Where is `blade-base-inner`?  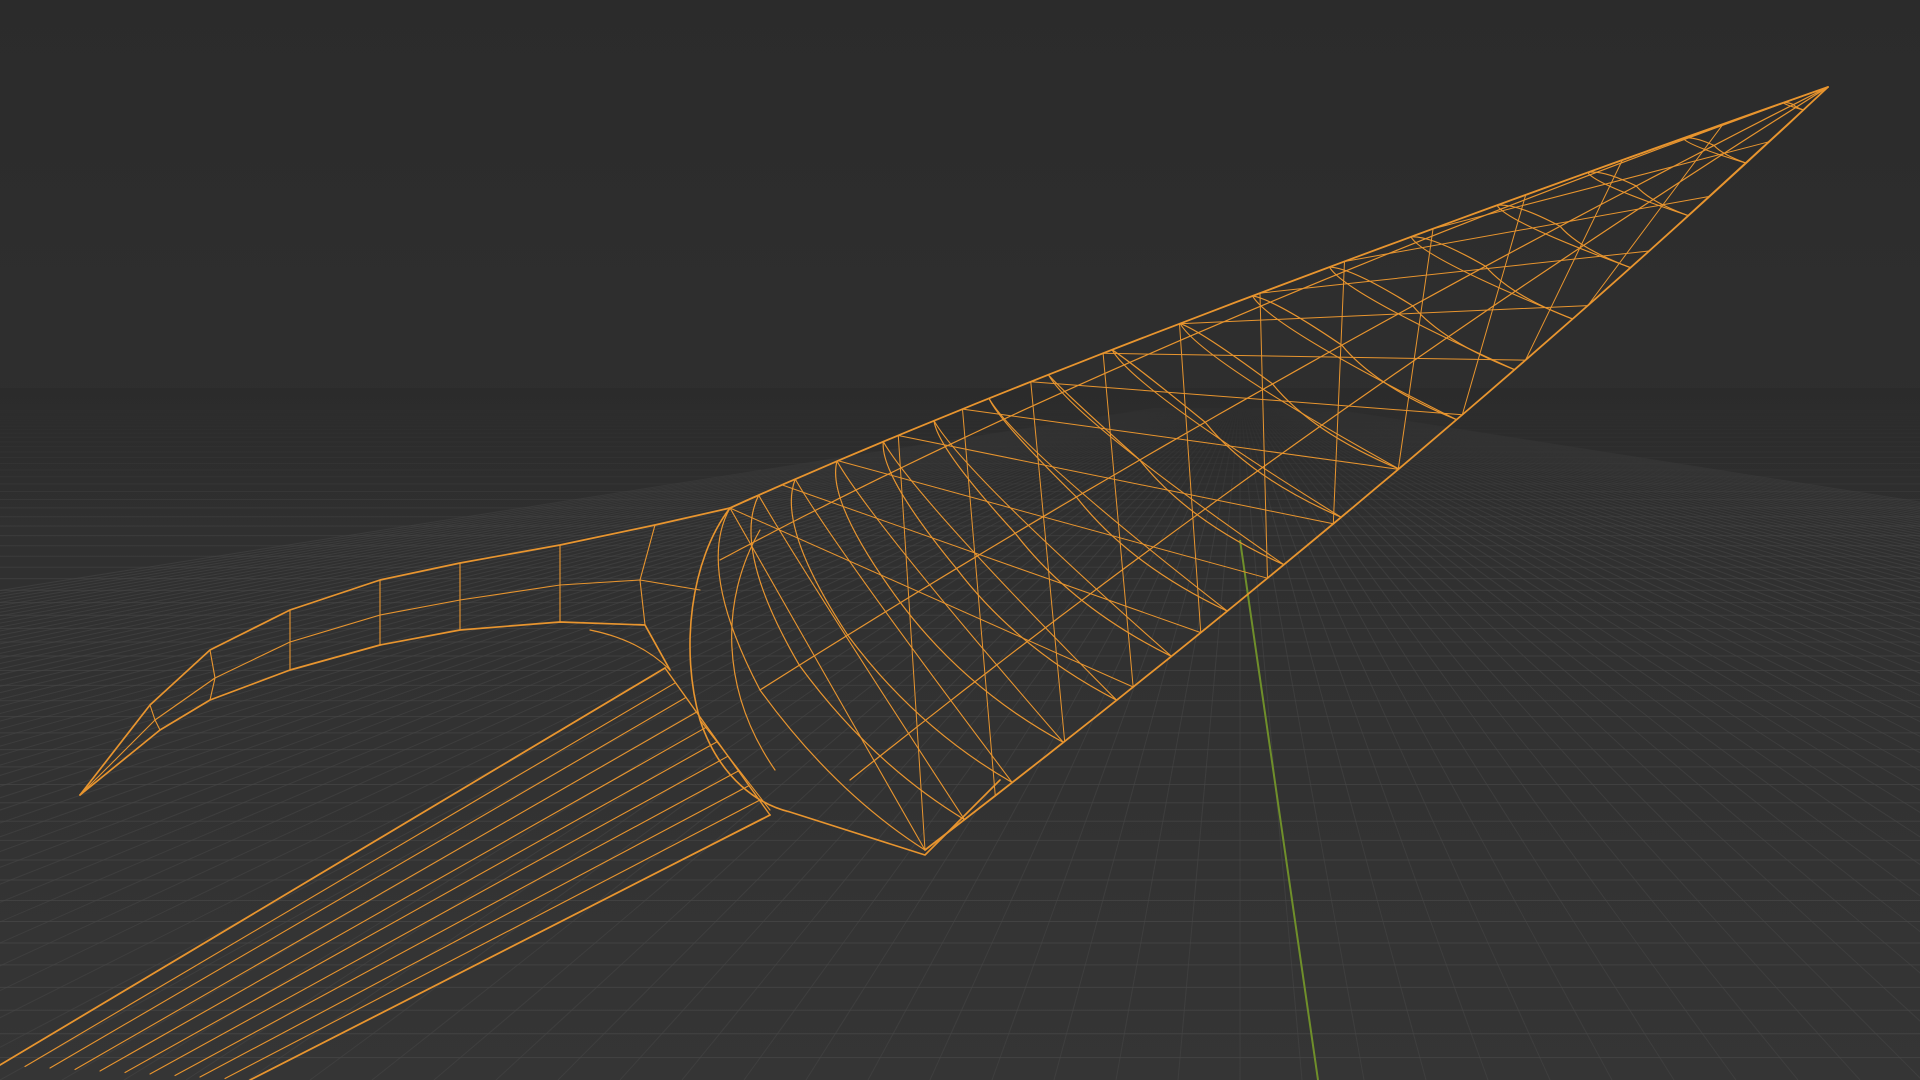 blade-base-inner is located at coordinates (753, 650).